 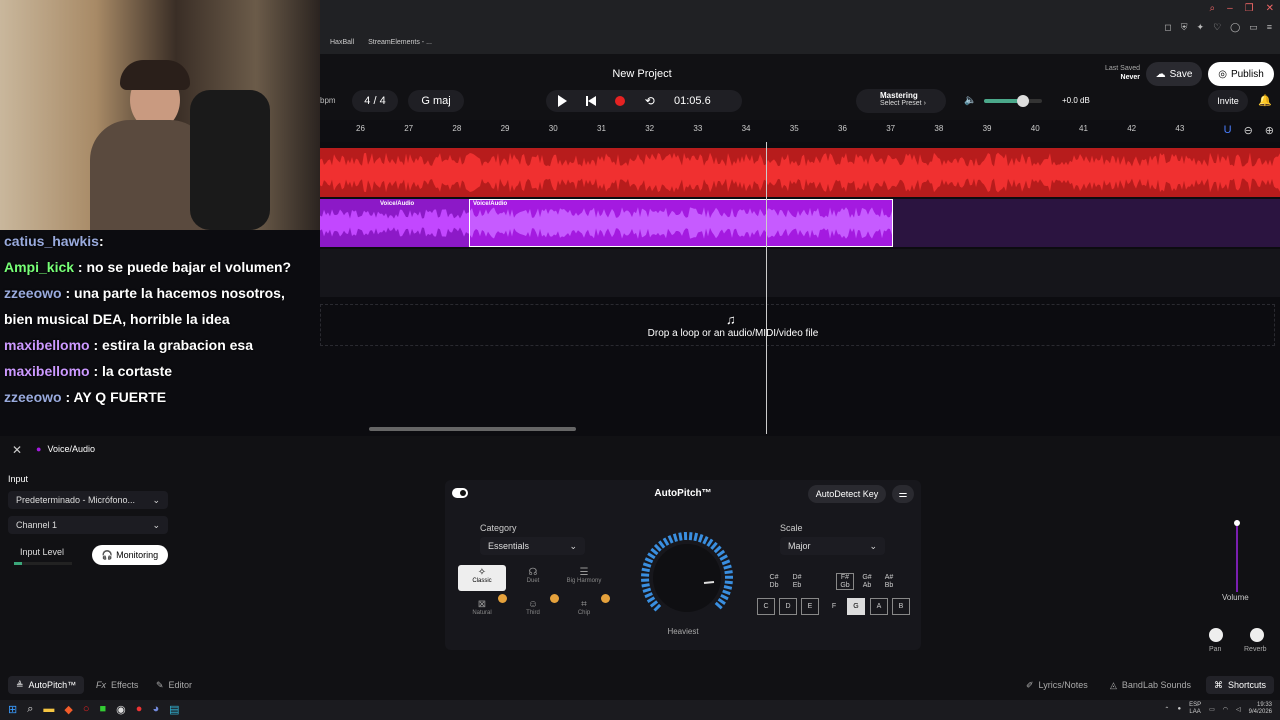 What do you see at coordinates (562, 101) in the screenshot?
I see `play-icon` at bounding box center [562, 101].